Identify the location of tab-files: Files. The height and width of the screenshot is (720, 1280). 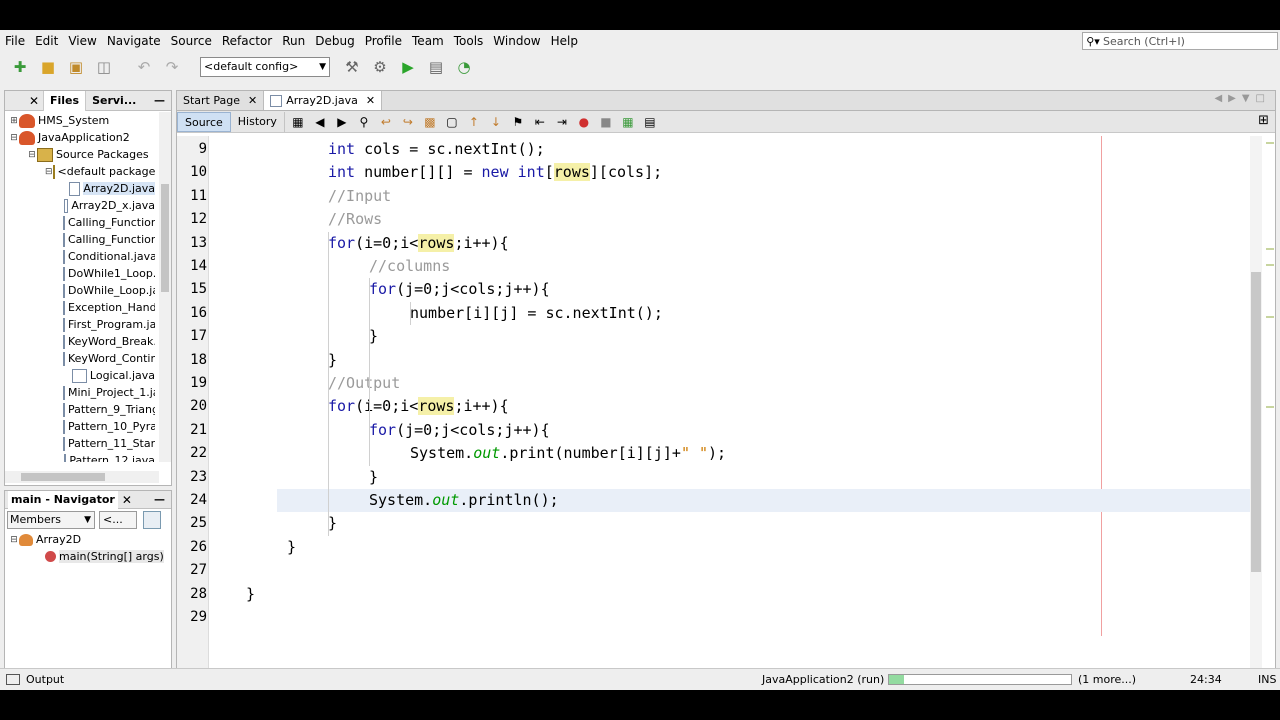
(64, 100).